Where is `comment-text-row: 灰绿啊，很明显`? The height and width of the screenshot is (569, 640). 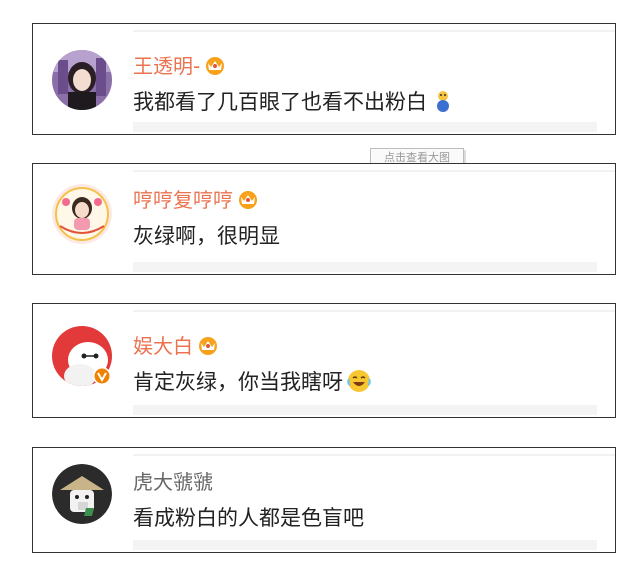
comment-text-row: 灰绿啊，很明显 is located at coordinates (206, 235).